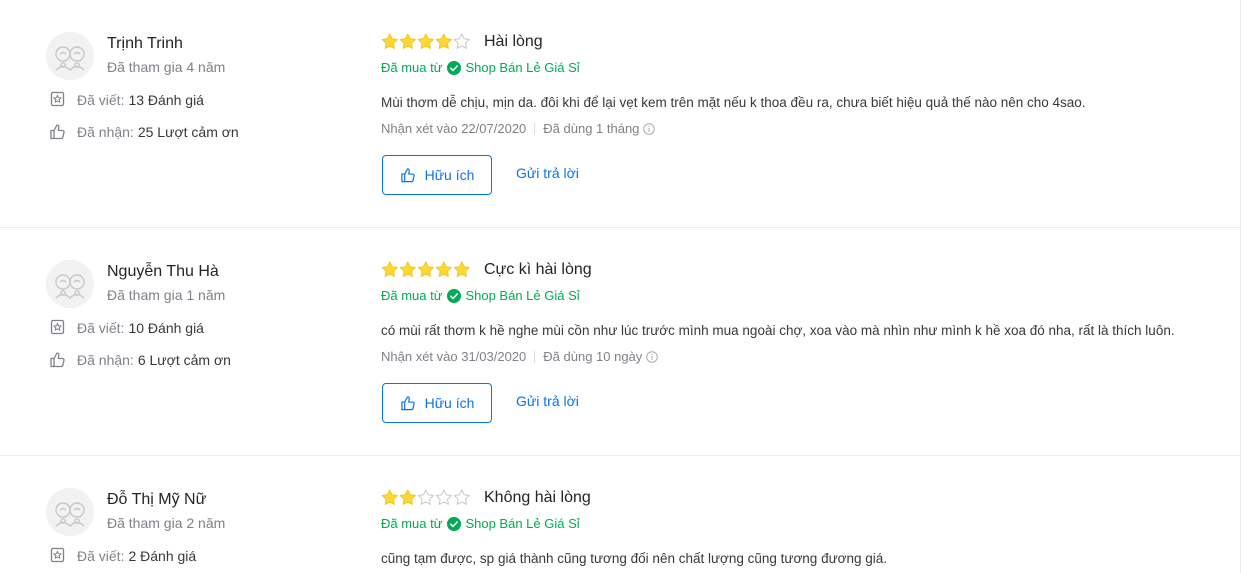 This screenshot has width=1241, height=573. Describe the element at coordinates (126, 327) in the screenshot. I see `reviewer-written-count: Đã viết: 10 Đánh giá` at that location.